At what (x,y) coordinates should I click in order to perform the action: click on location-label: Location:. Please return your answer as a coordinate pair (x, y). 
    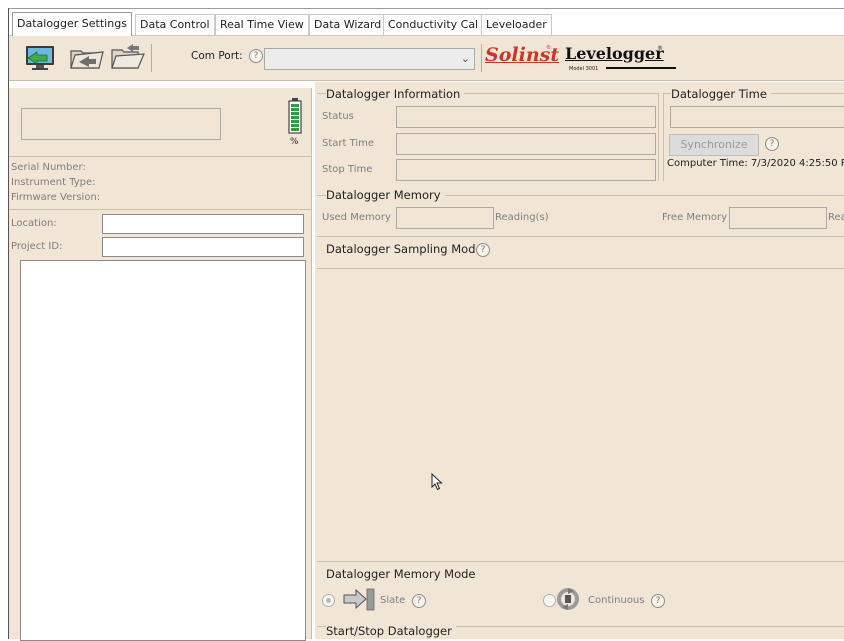
    Looking at the image, I should click on (34, 223).